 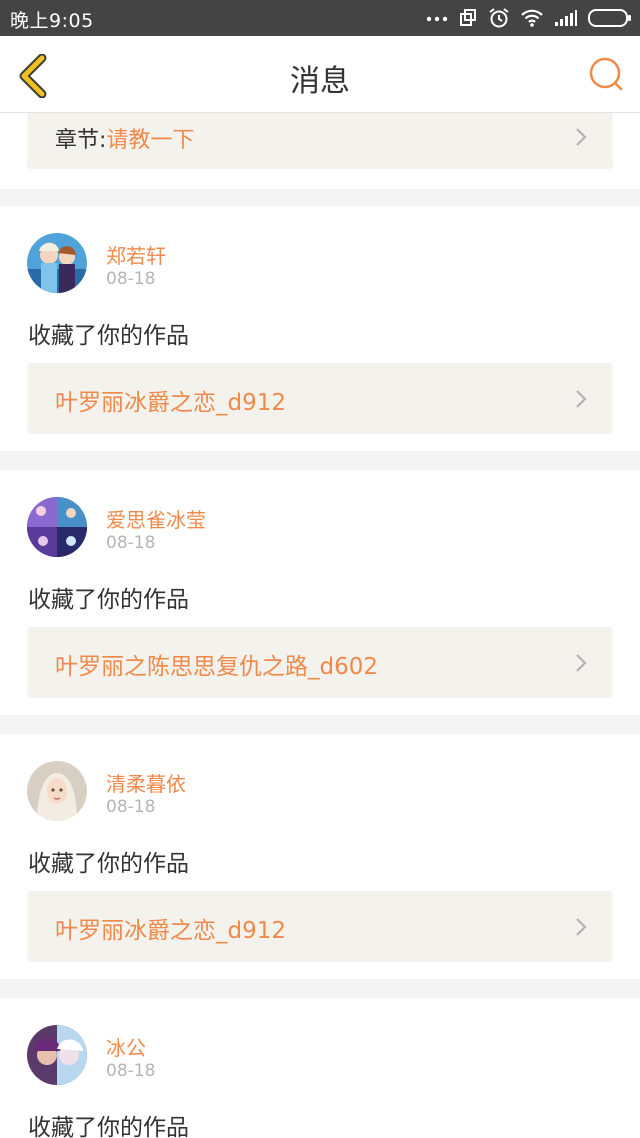 I want to click on chapter-title: 请教一下, so click(x=150, y=140).